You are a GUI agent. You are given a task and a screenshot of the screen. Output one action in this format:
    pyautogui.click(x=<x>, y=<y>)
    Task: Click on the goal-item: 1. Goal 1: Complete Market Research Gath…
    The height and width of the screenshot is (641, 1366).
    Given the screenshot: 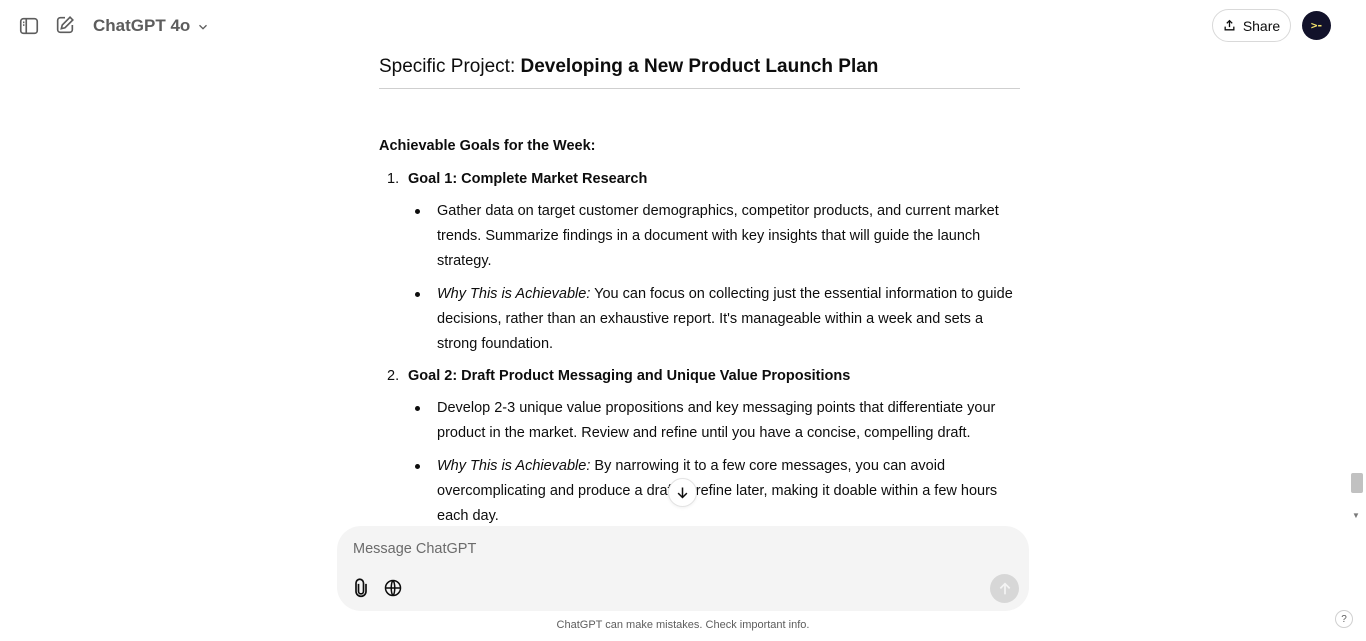 What is the action you would take?
    pyautogui.click(x=699, y=262)
    